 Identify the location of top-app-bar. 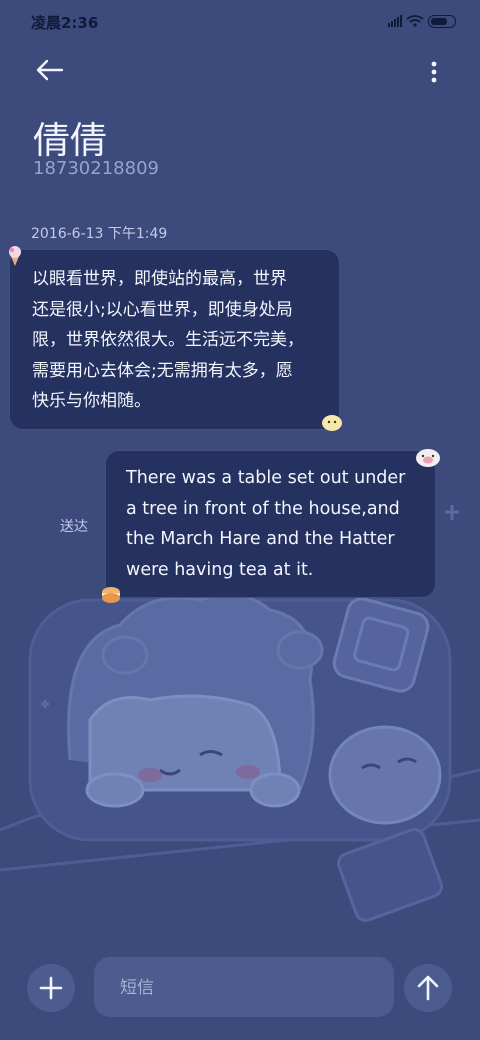
(240, 70).